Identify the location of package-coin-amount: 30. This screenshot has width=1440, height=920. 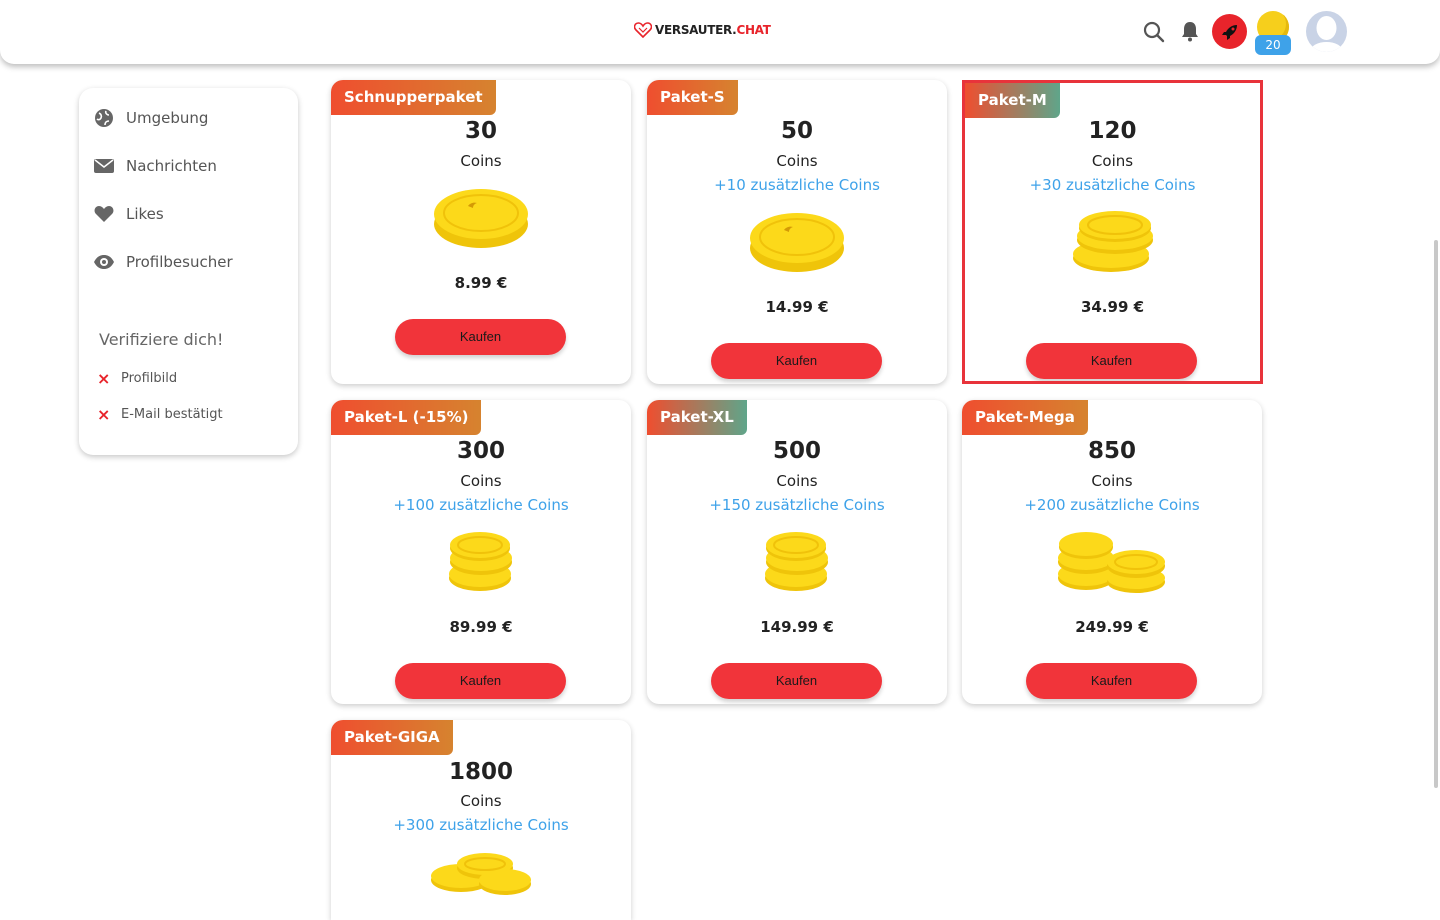
(480, 131).